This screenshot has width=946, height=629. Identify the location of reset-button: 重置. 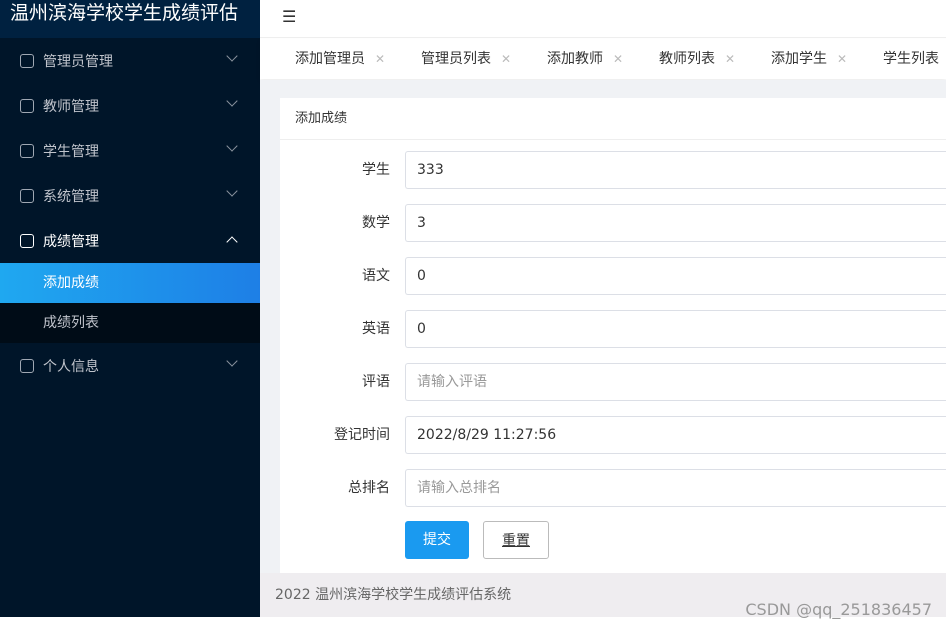
(516, 540).